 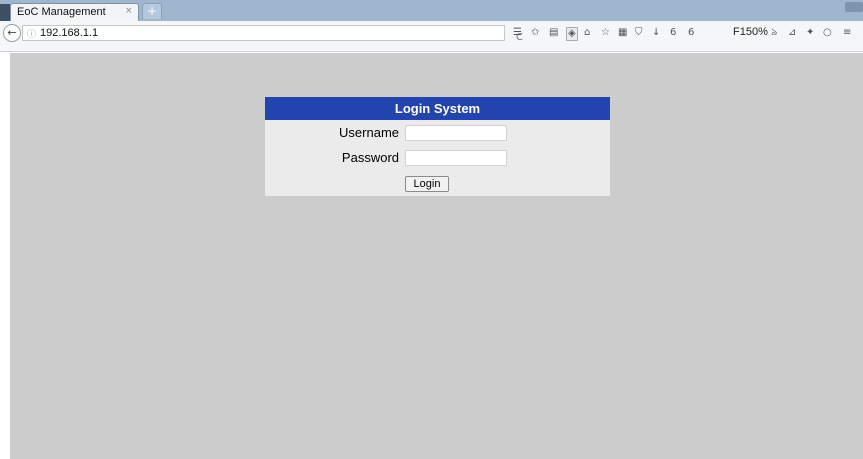 What do you see at coordinates (572, 34) in the screenshot?
I see `extension-icon: ◈` at bounding box center [572, 34].